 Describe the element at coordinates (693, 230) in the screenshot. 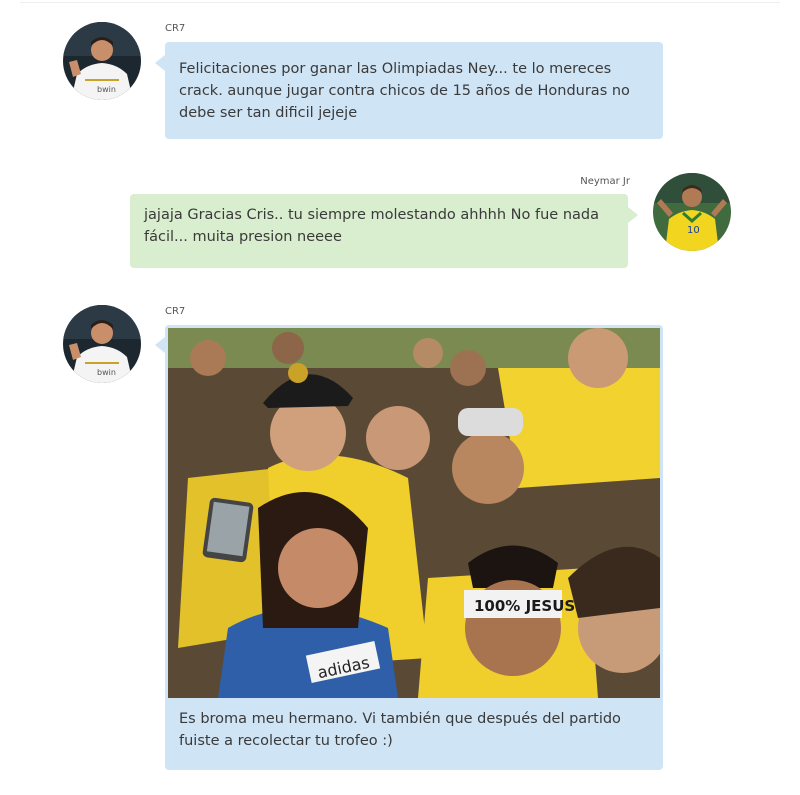

I see `svg-text: 10` at that location.